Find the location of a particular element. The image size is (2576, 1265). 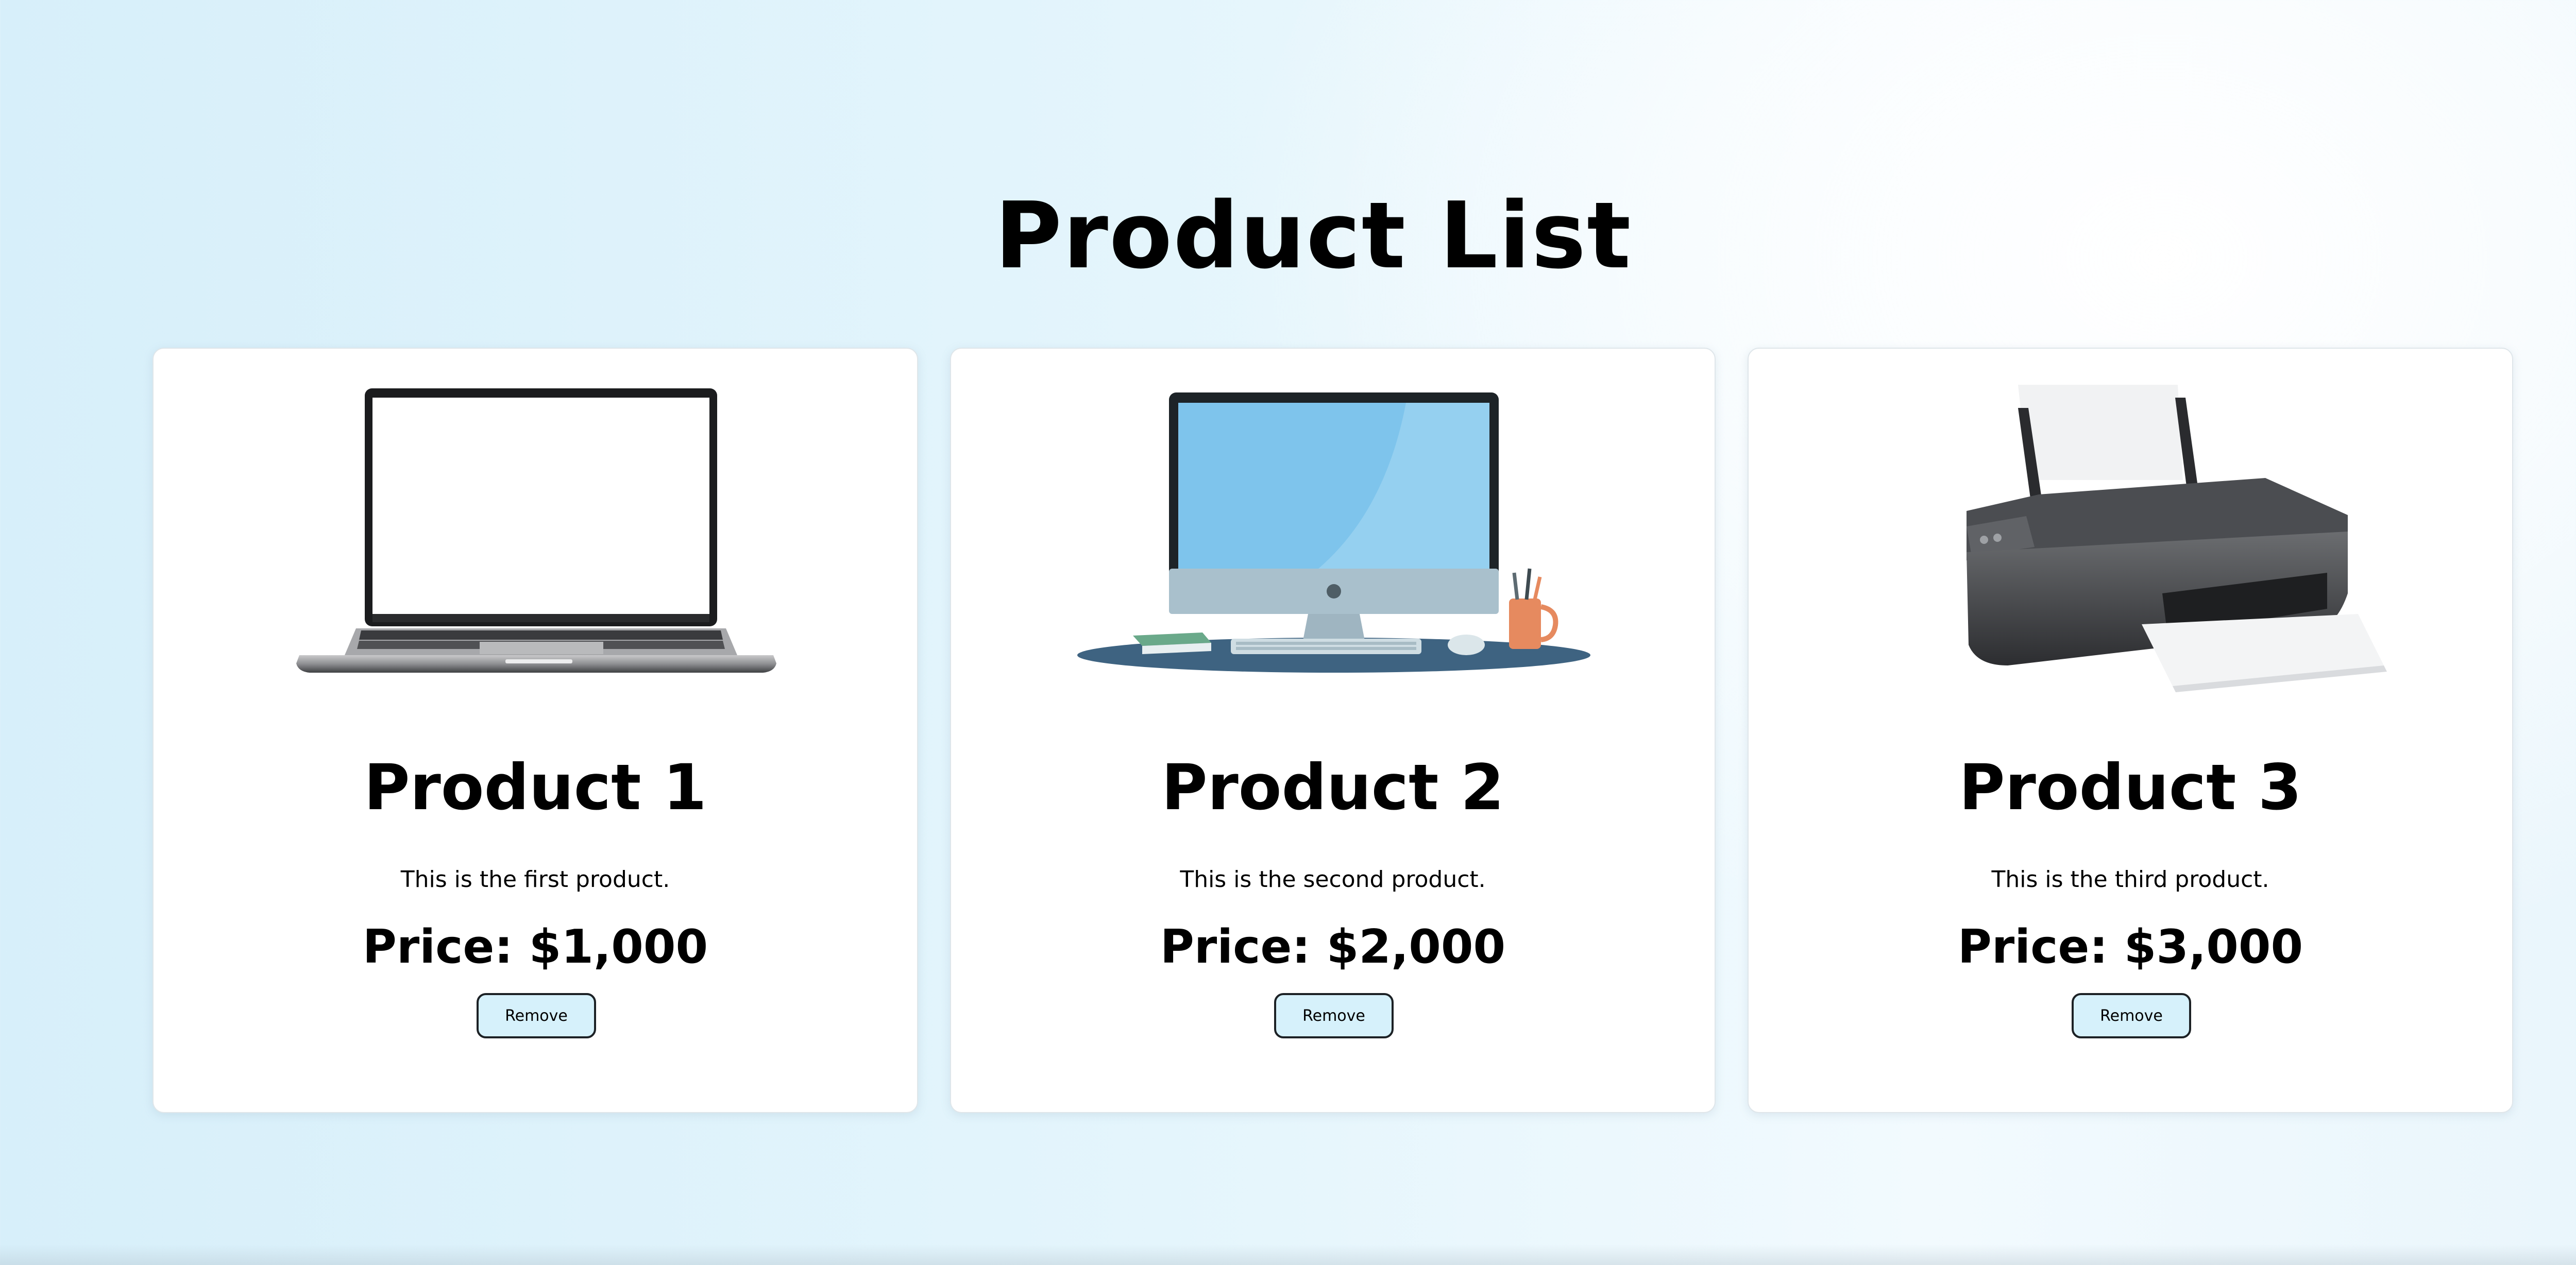

product-name: Product 3 is located at coordinates (2130, 787).